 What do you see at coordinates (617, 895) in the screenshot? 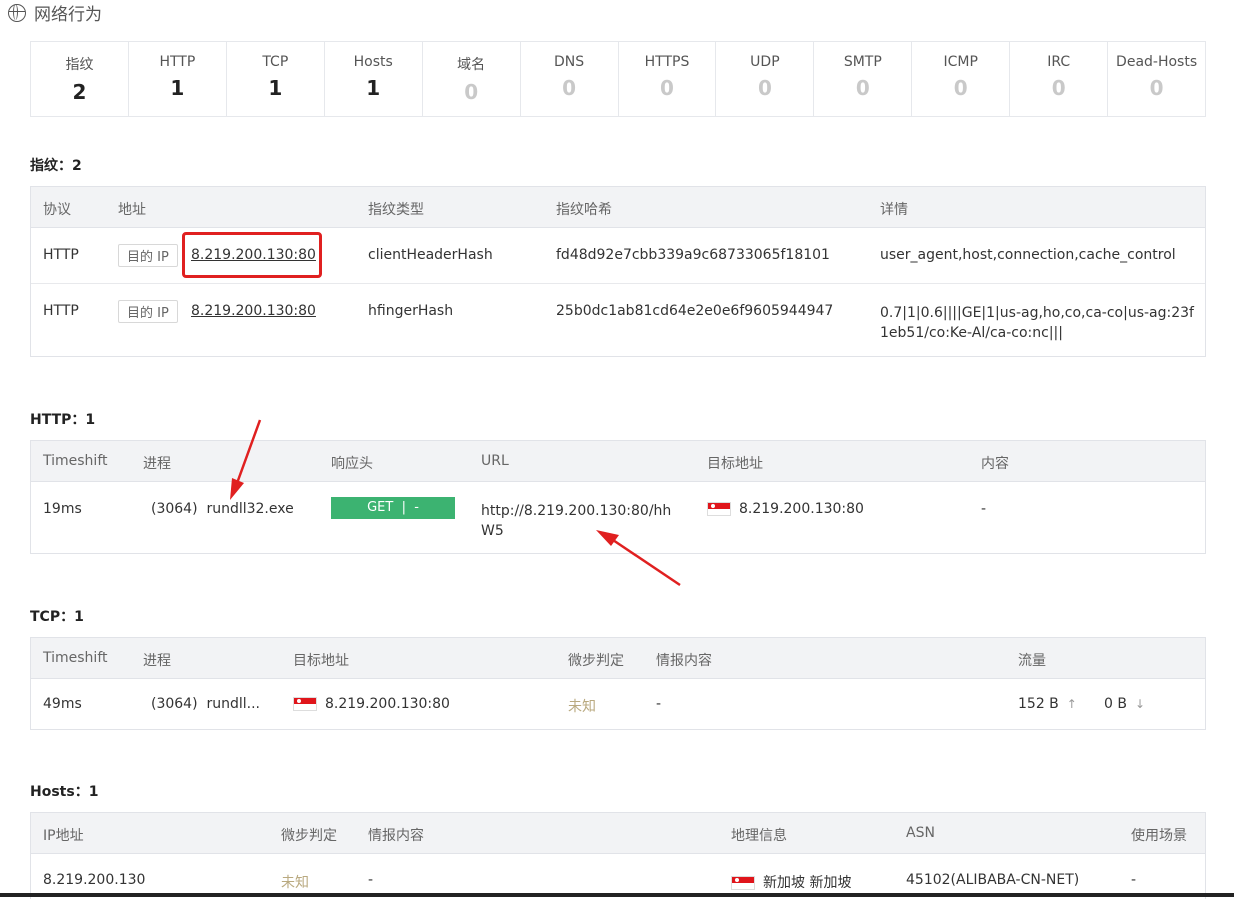
I see `bottom-border` at bounding box center [617, 895].